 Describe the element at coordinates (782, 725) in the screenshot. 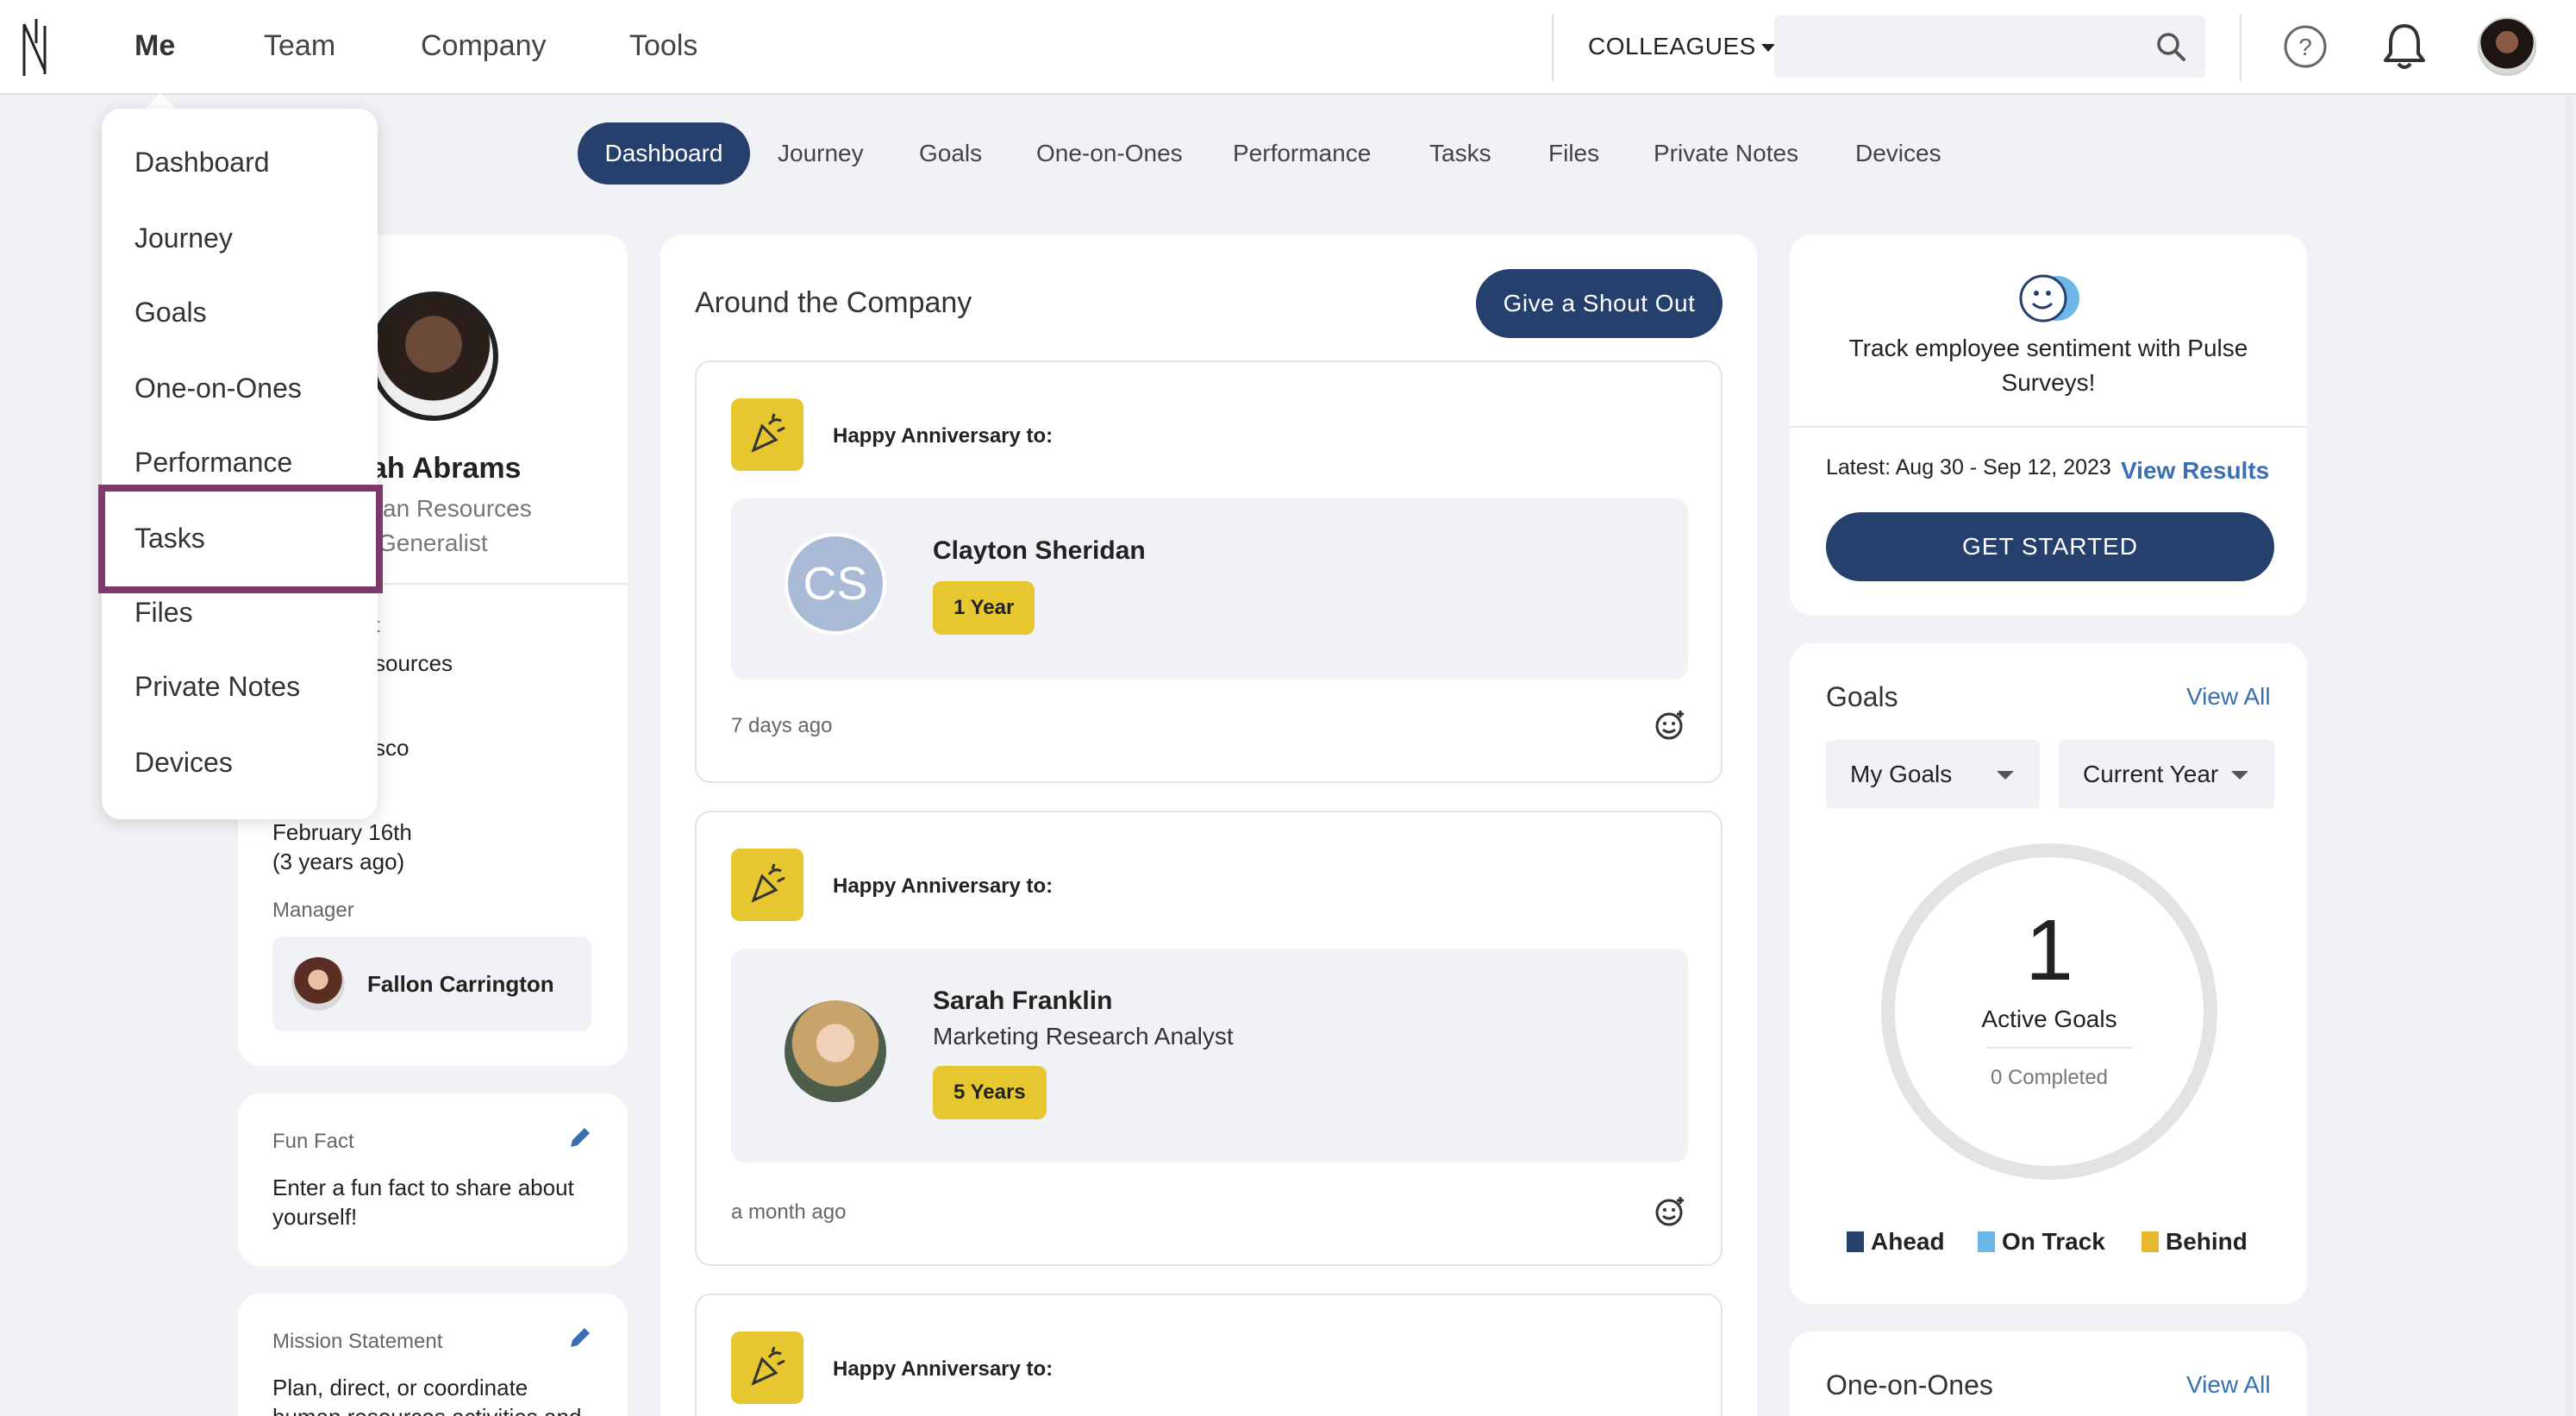

I see `post-time: 7 days ago` at that location.